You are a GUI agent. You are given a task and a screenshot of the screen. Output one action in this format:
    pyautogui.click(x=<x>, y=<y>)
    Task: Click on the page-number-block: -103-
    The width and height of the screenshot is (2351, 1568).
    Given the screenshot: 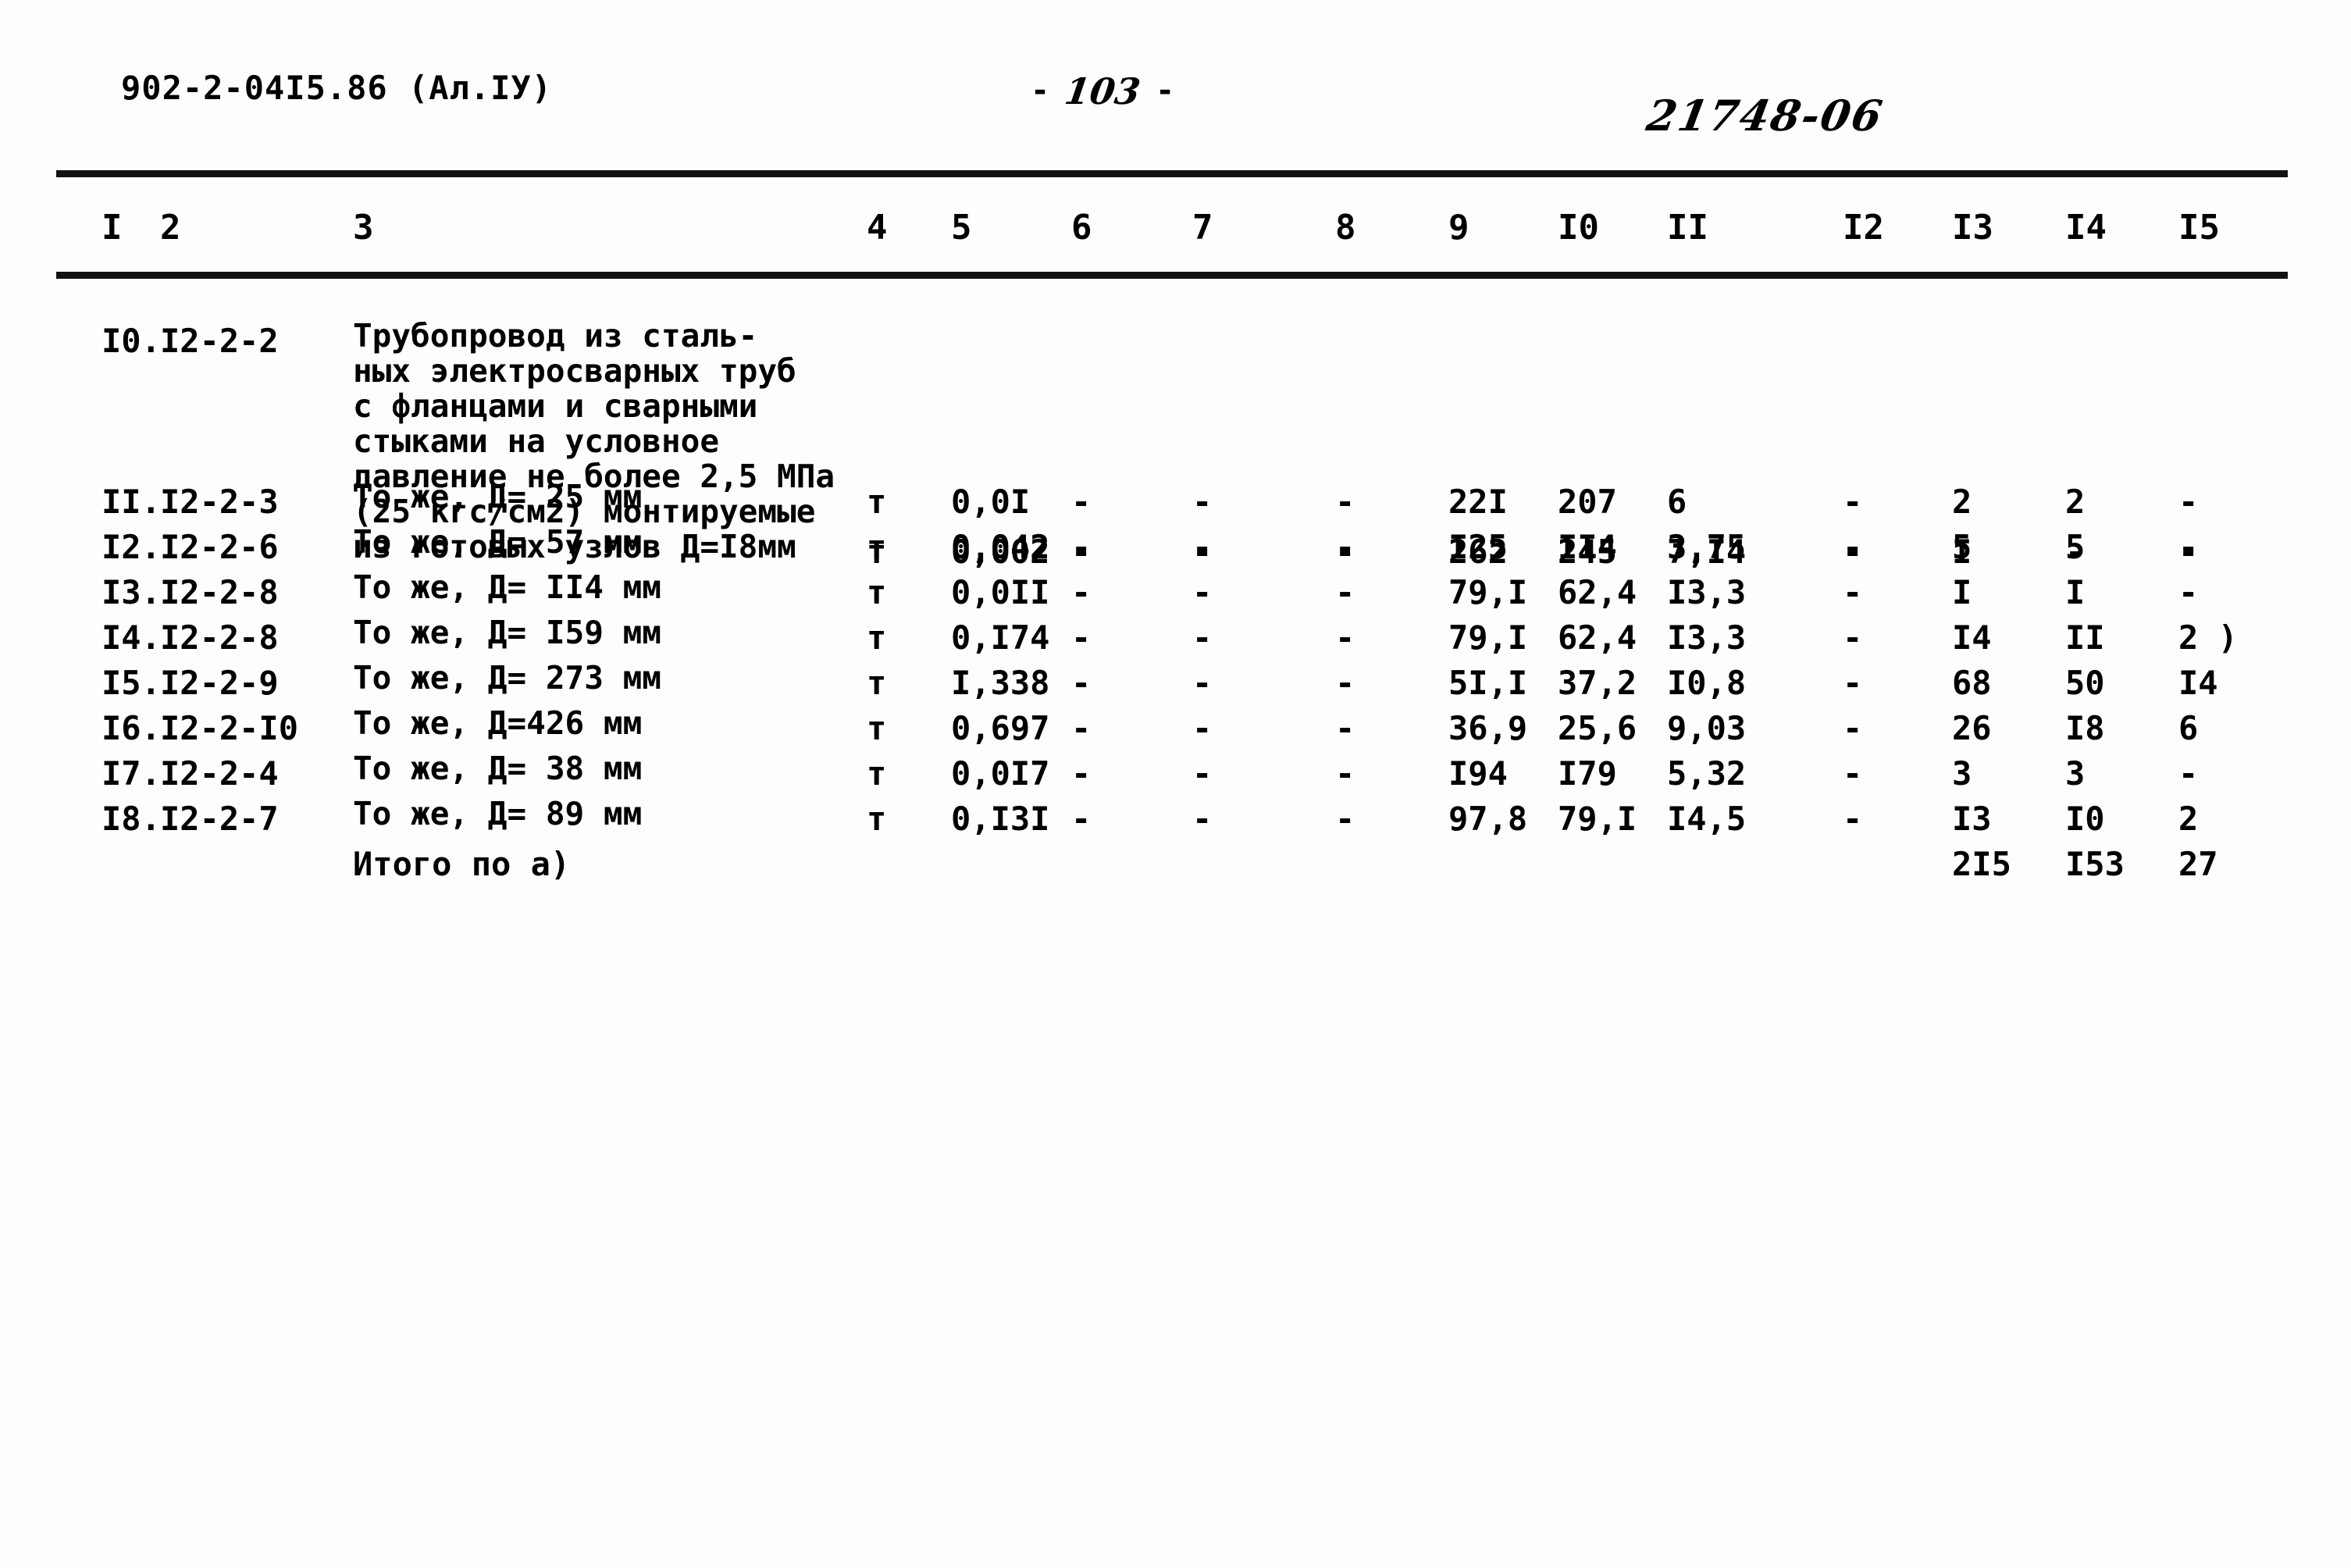 What is the action you would take?
    pyautogui.click(x=1103, y=91)
    